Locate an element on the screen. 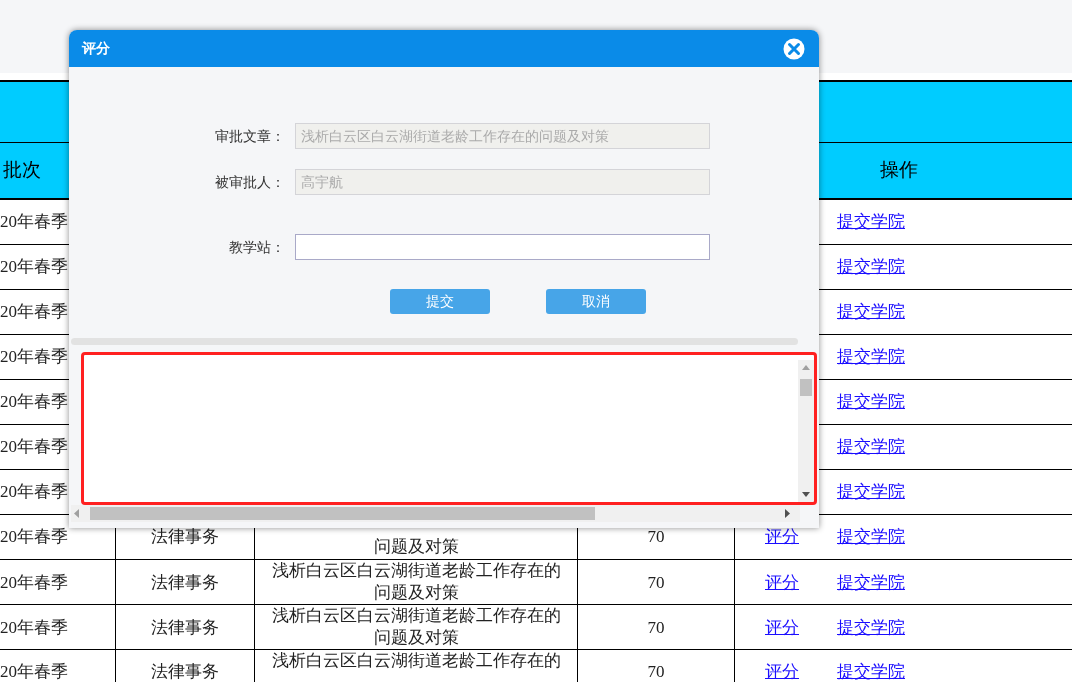 The width and height of the screenshot is (1072, 682). field-label: 被审批人： is located at coordinates (250, 182).